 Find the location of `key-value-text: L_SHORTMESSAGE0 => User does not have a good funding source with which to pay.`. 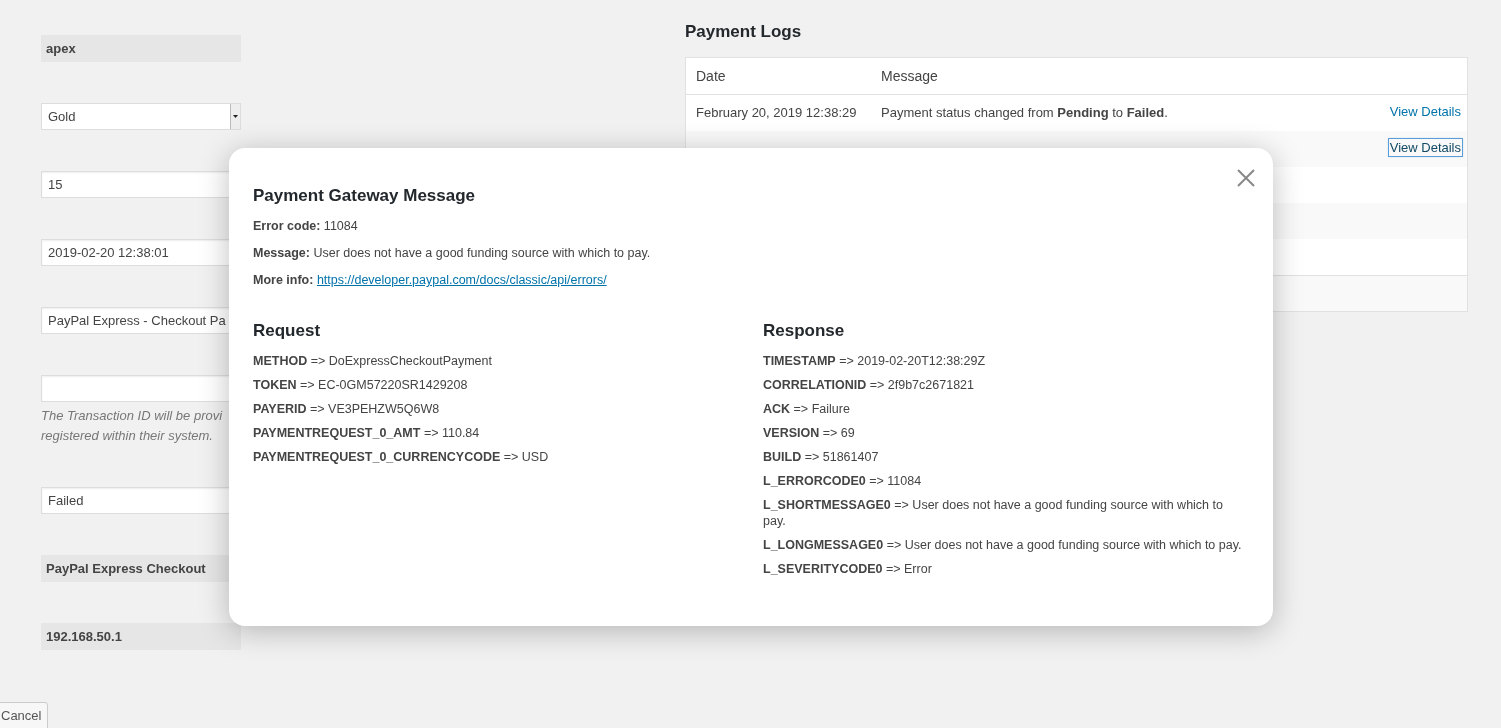

key-value-text: L_SHORTMESSAGE0 => User does not have a good funding source with which to pay. is located at coordinates (993, 513).